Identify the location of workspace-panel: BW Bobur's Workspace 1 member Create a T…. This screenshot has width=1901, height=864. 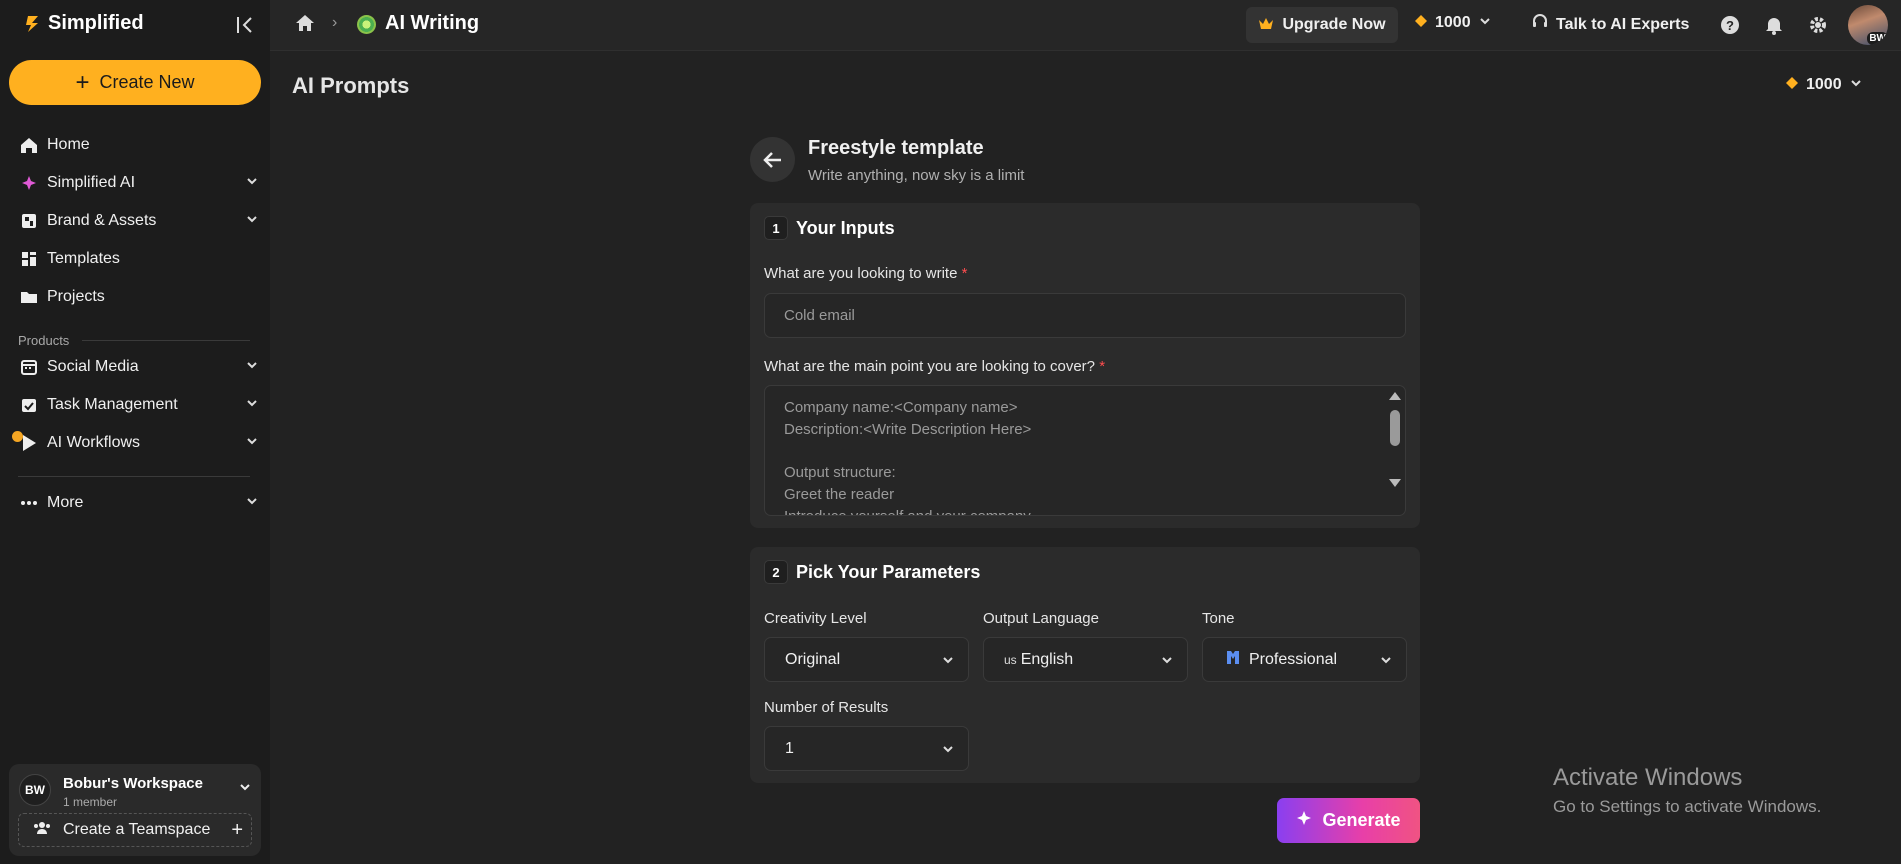
(135, 810).